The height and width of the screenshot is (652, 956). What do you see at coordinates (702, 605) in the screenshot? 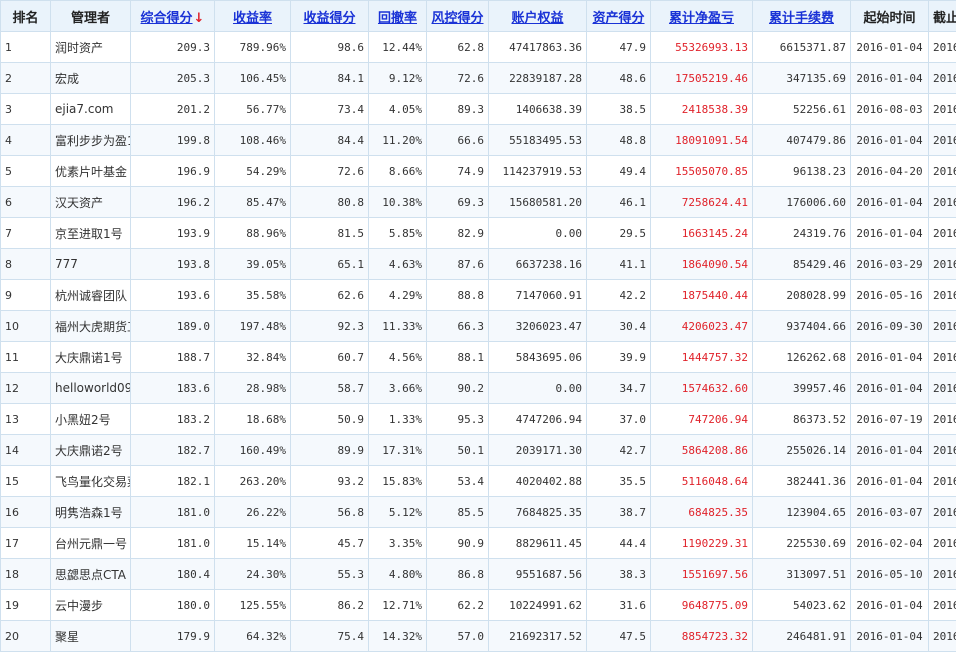
I see `cell-net-pnl: 9648775.09` at bounding box center [702, 605].